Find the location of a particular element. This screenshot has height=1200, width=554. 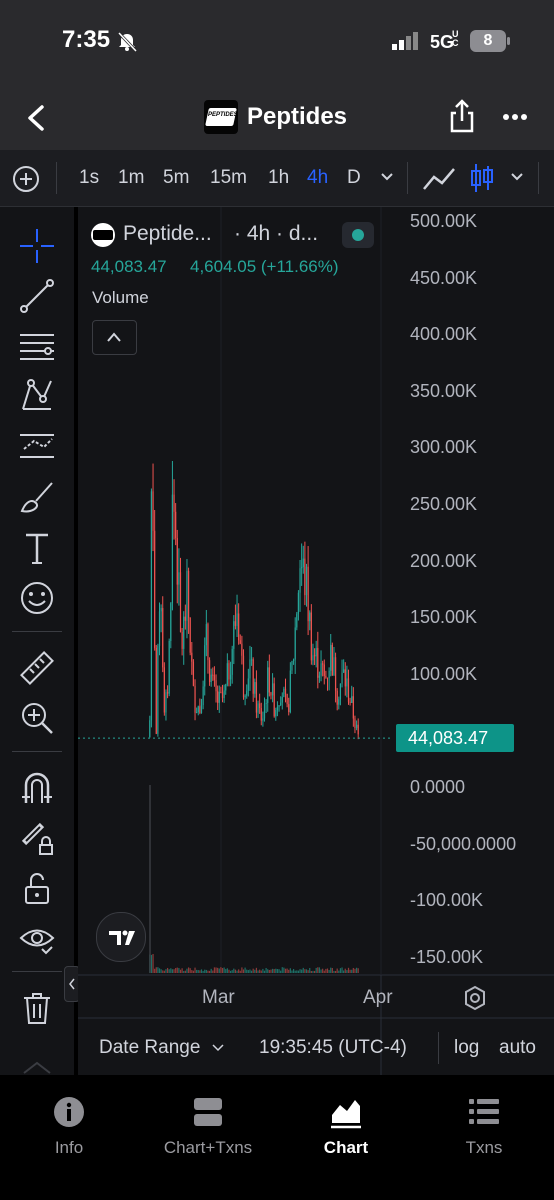

add-indicator-icon is located at coordinates (26, 179).